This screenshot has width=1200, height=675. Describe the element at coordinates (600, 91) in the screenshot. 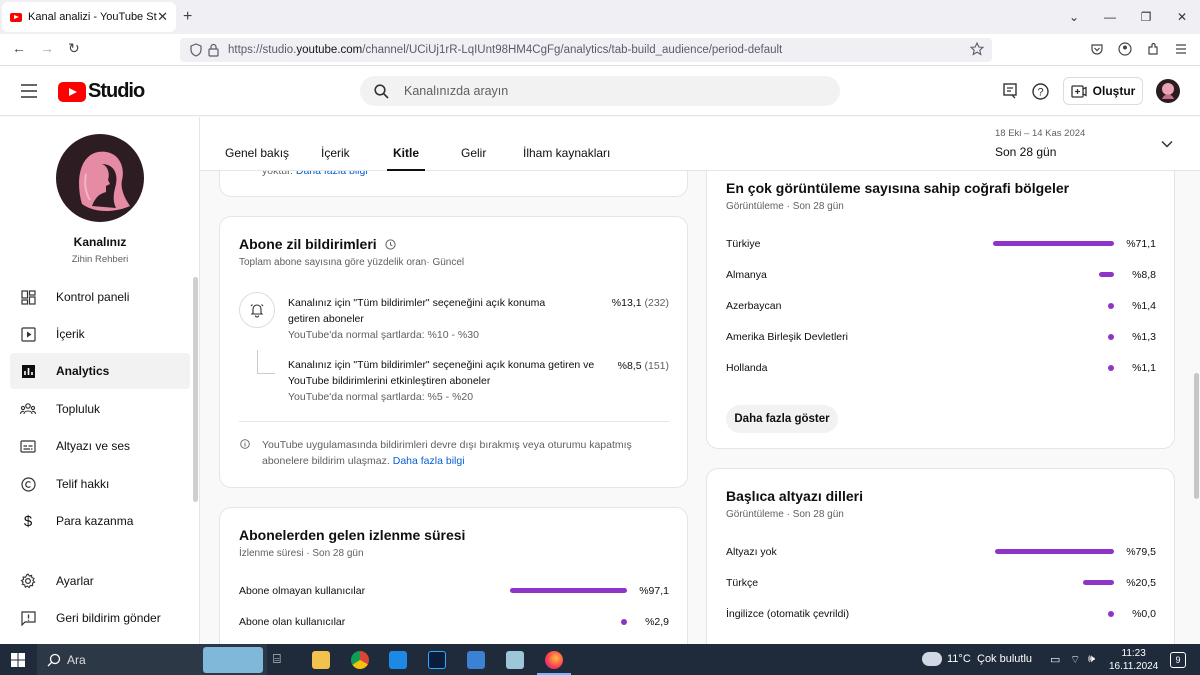

I see `channel-search-input: Kanalınızda arayın` at that location.